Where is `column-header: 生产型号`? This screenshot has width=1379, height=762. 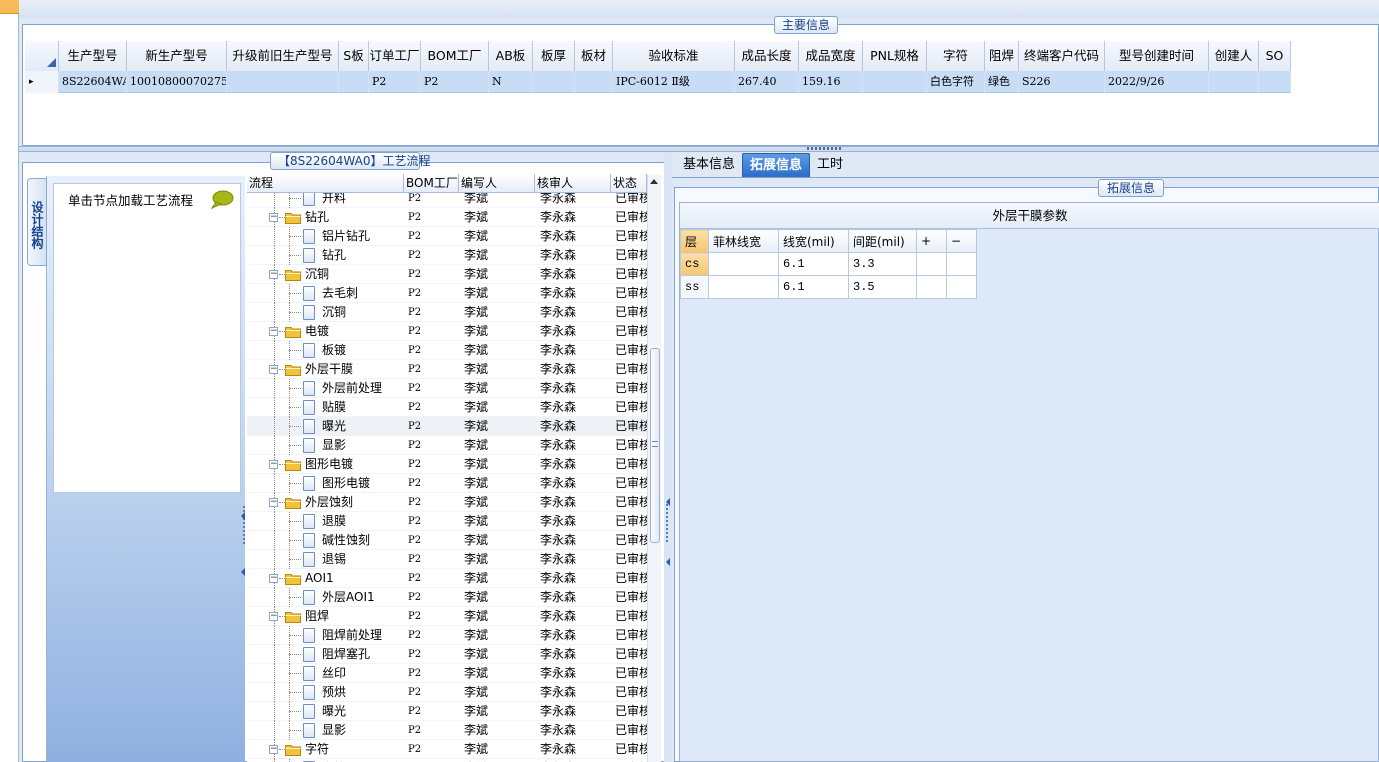
column-header: 生产型号 is located at coordinates (93, 56).